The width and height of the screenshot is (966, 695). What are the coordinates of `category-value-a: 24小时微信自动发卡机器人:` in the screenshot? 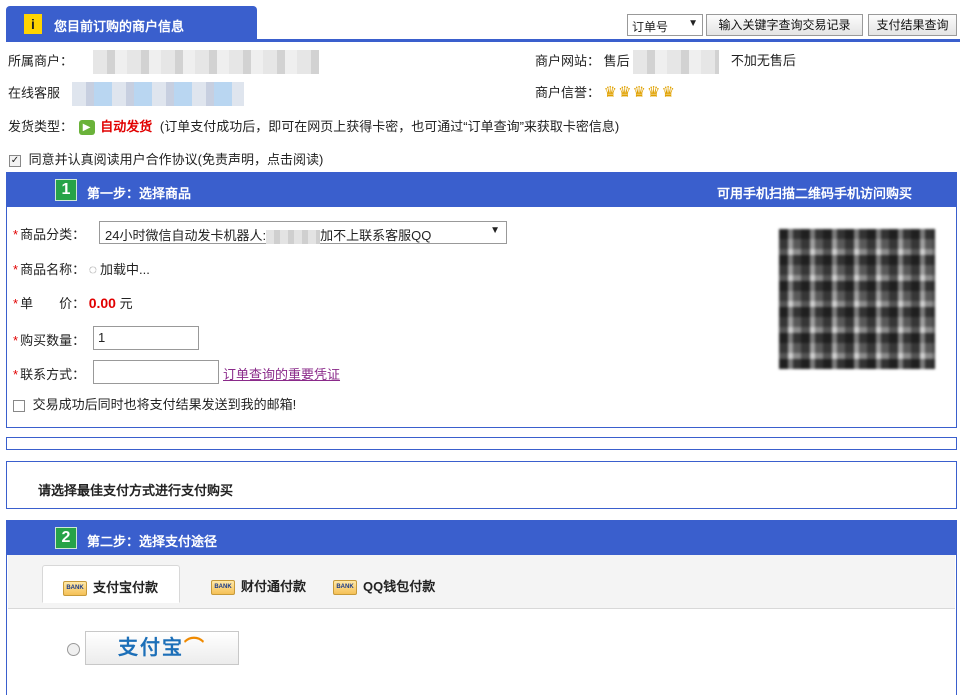 It's located at (186, 235).